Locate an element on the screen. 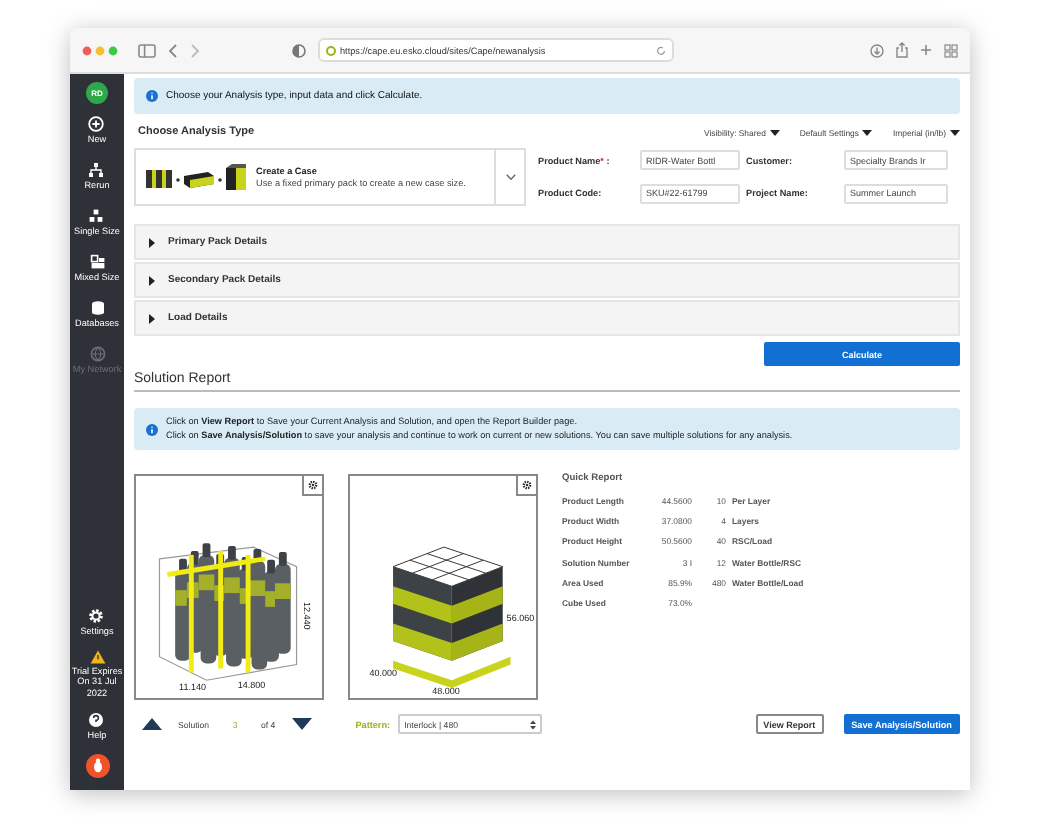  tabs-grid-icon is located at coordinates (951, 50).